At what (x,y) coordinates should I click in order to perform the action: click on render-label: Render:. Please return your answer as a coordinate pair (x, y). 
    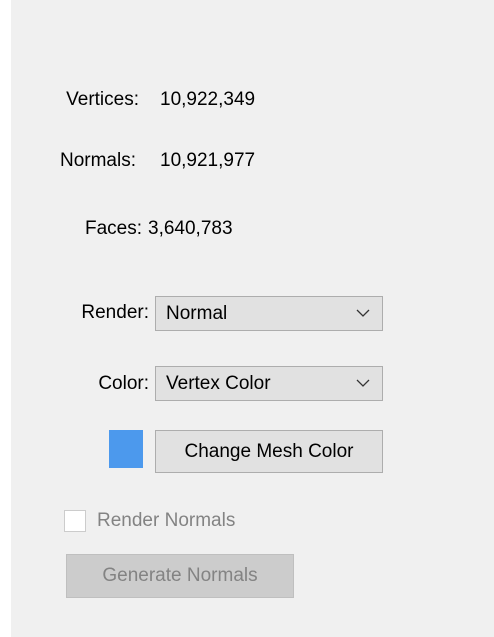
    Looking at the image, I should click on (115, 312).